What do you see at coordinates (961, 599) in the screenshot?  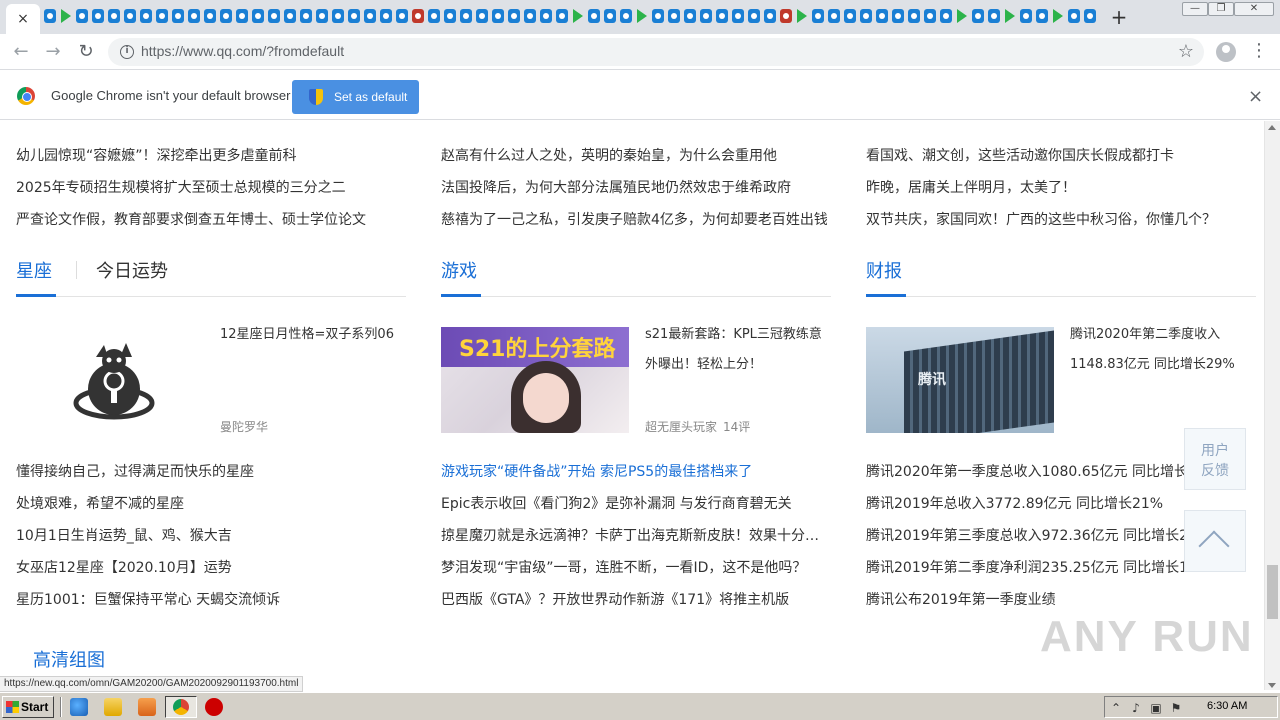 I see `news-link: 腾讯公布2019年第一季度业绩` at bounding box center [961, 599].